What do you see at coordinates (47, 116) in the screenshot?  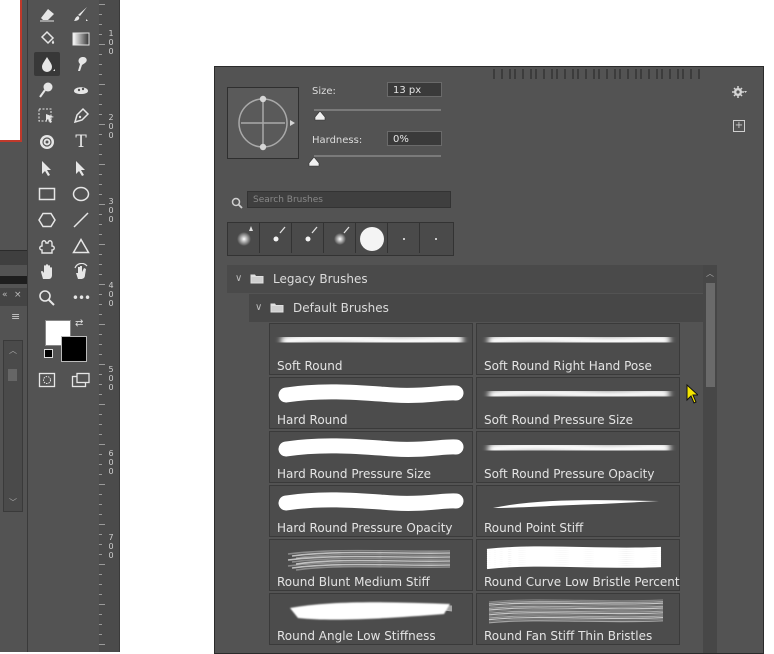 I see `object-select-icon` at bounding box center [47, 116].